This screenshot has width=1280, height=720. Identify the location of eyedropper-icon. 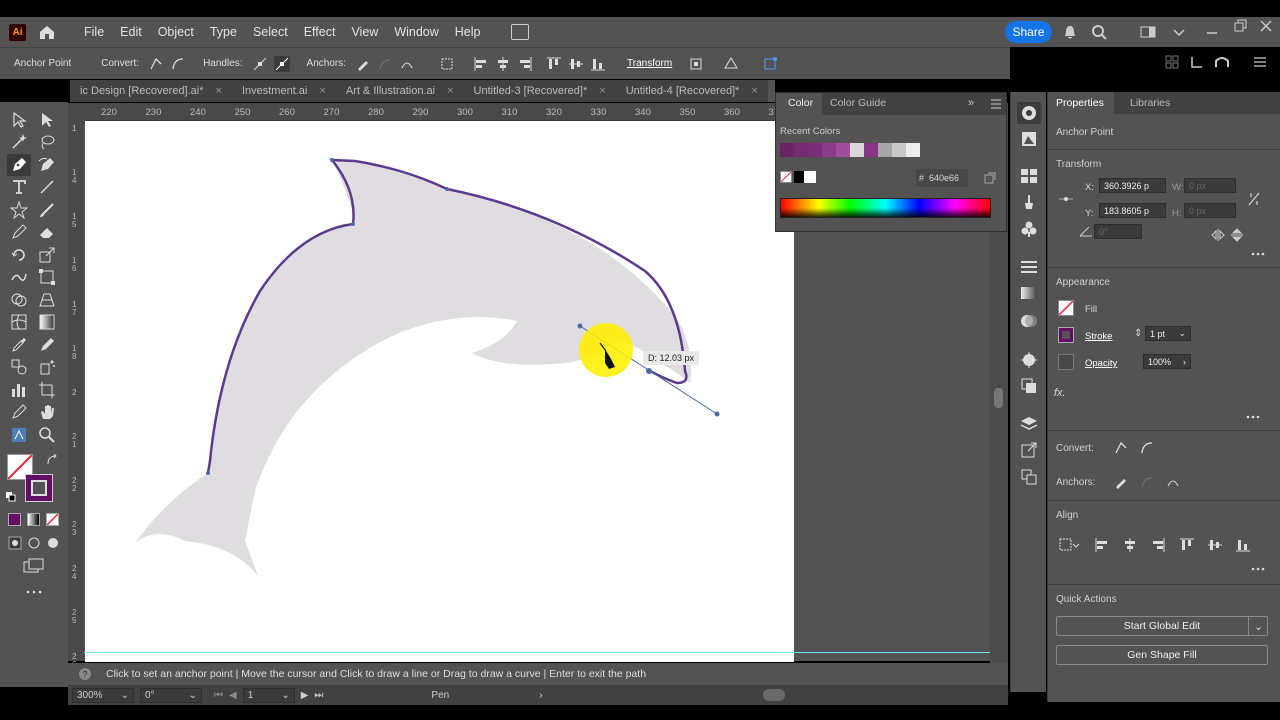
(19, 345).